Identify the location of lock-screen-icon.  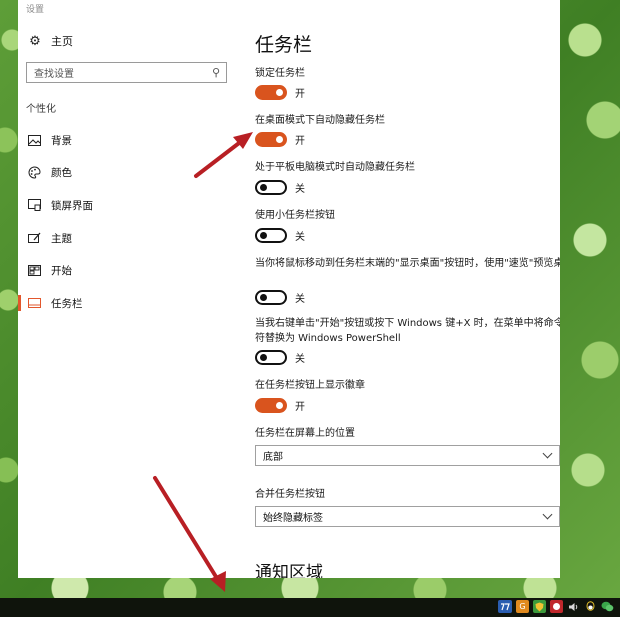
(34, 205).